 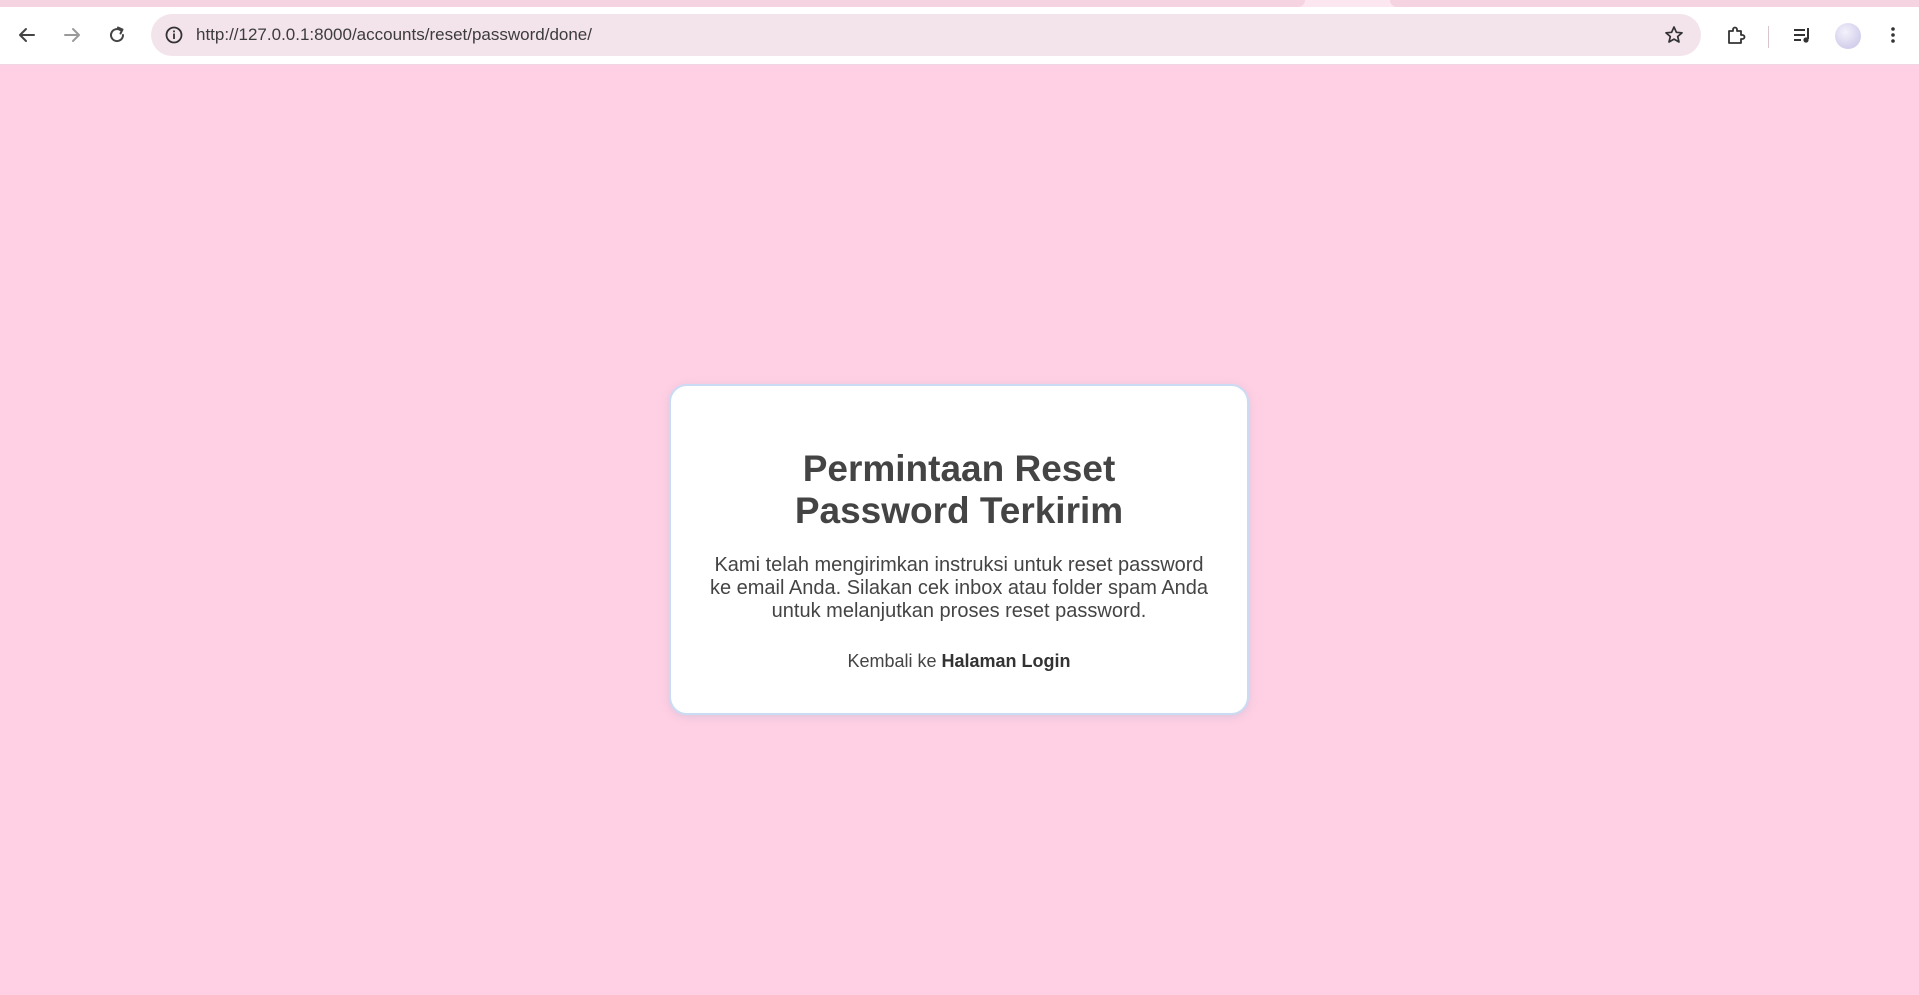 I want to click on tab-strip, so click(x=959, y=3).